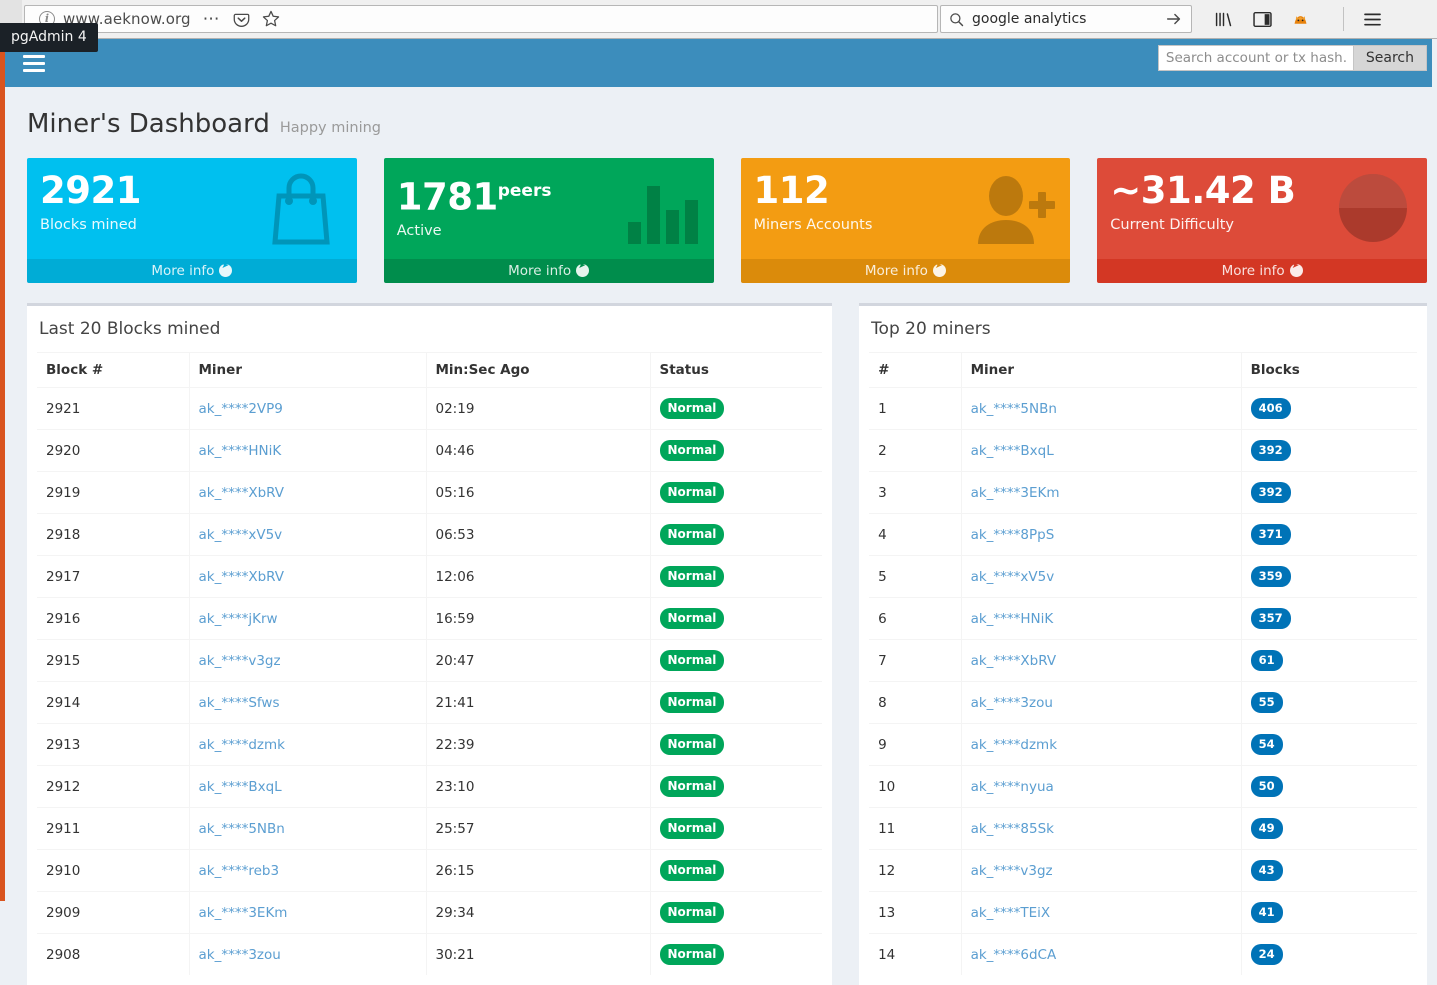 The height and width of the screenshot is (985, 1437). I want to click on cell-block: 2913, so click(113, 744).